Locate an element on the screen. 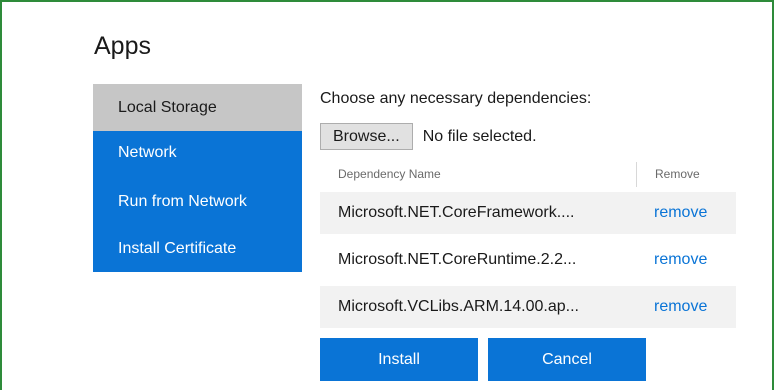 The width and height of the screenshot is (774, 390). dependencies-prompt: Choose any necessary dependencies: is located at coordinates (456, 98).